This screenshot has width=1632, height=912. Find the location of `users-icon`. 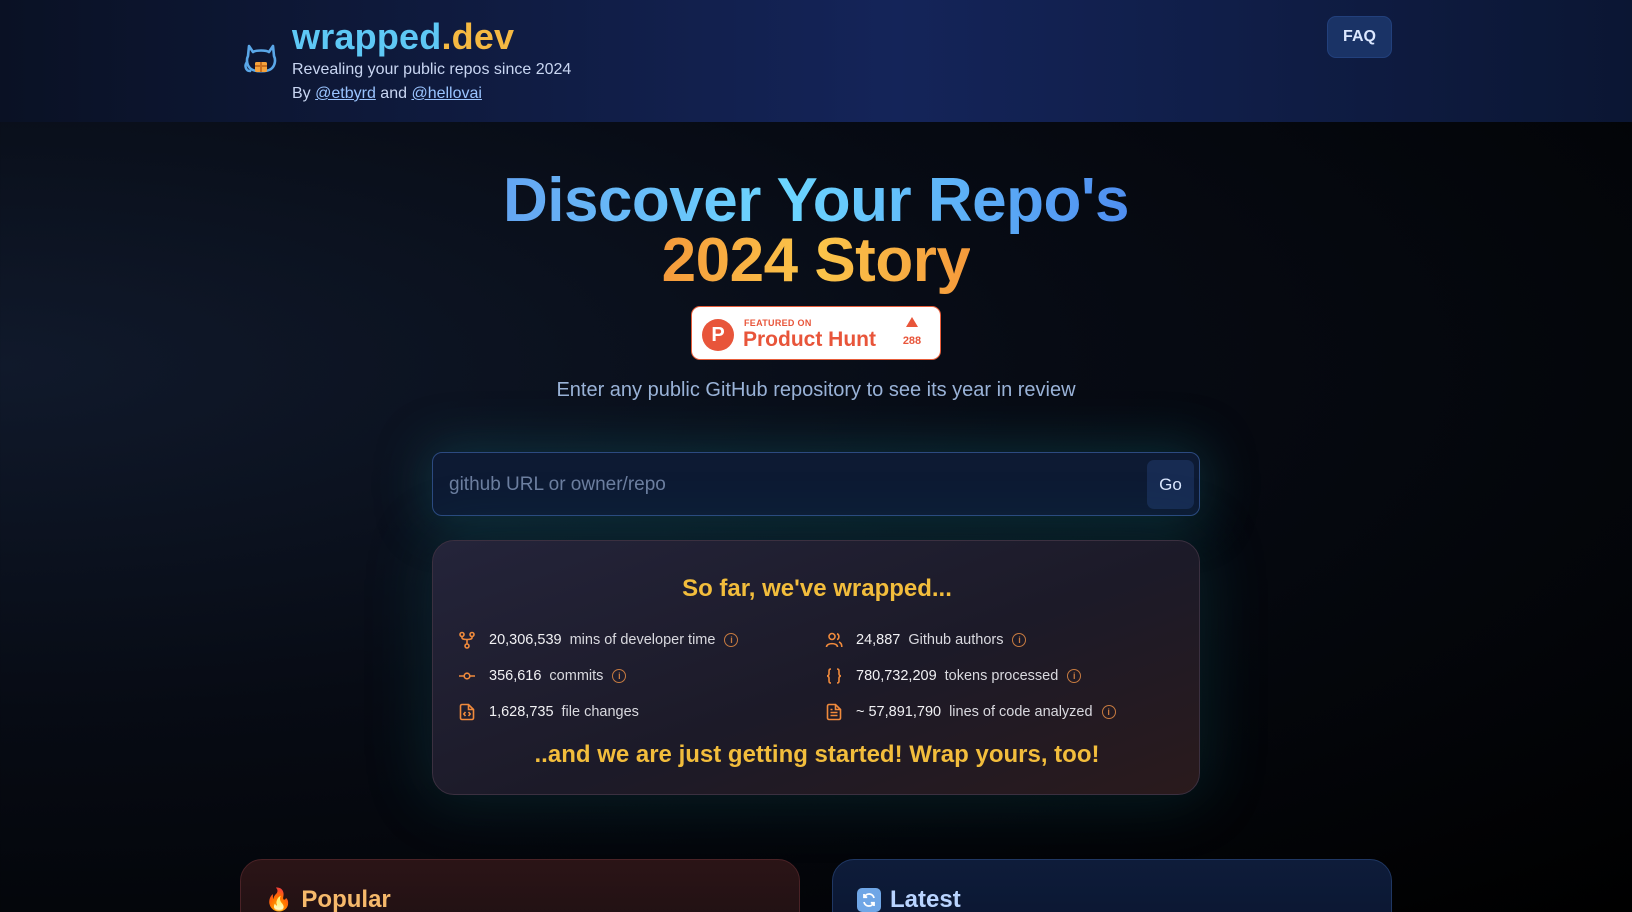

users-icon is located at coordinates (834, 640).